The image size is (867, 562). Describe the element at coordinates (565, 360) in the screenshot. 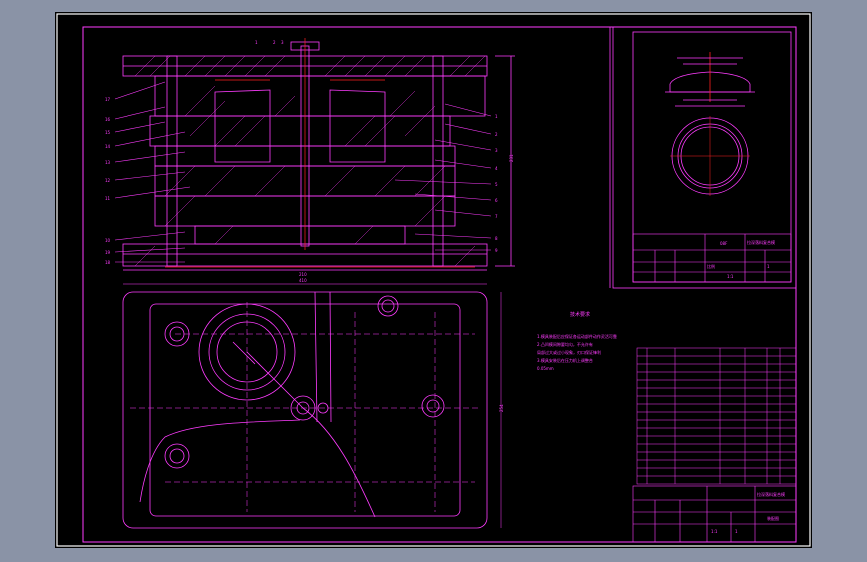

I see `tech-note-4: 3.模具安装后在压力机上调整合` at that location.